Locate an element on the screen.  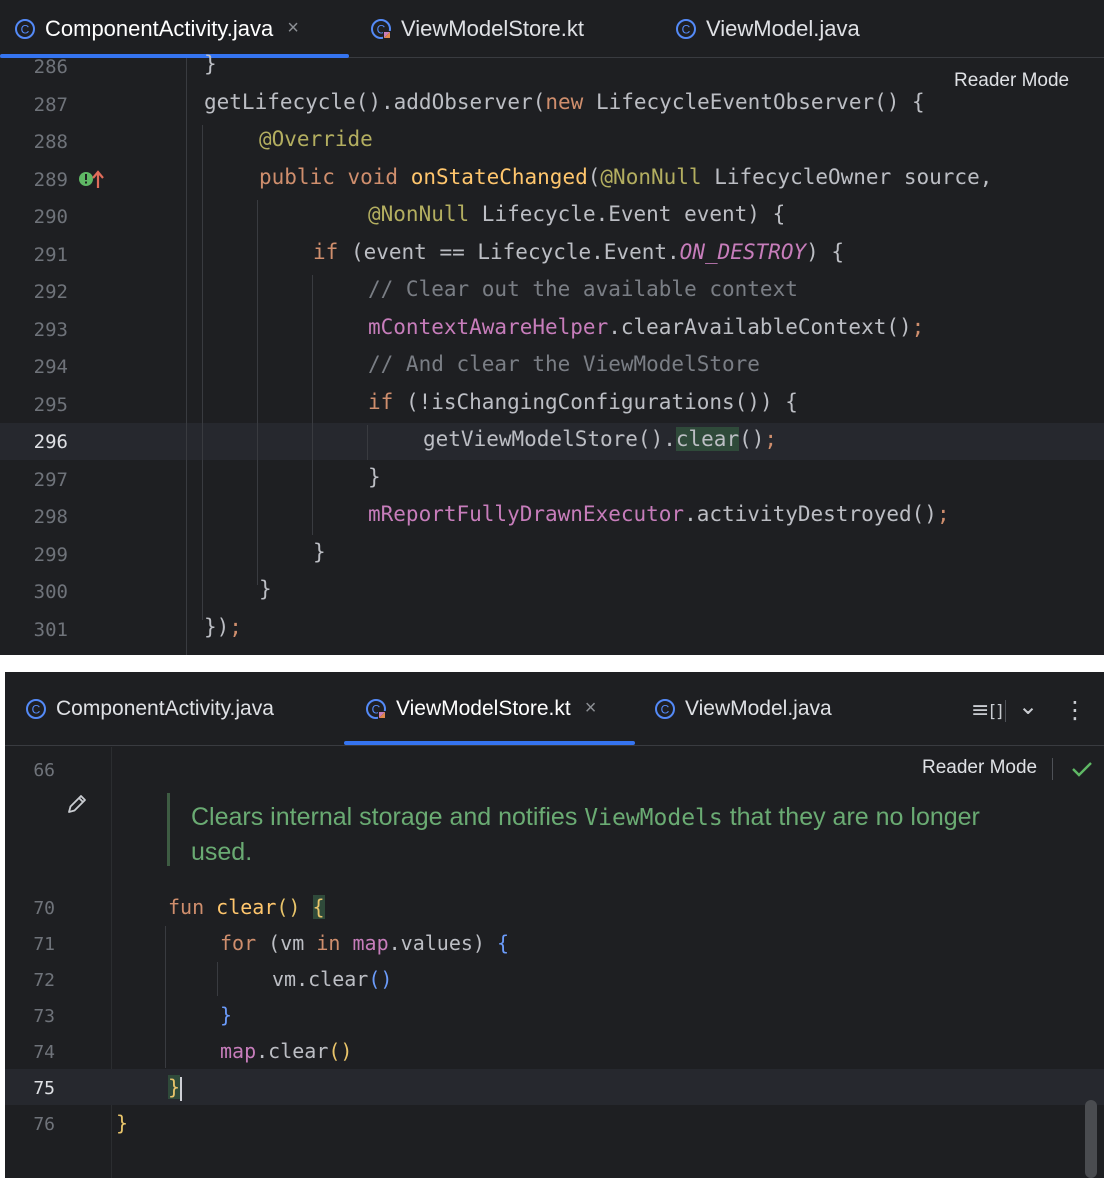
list-icon: ≡ is located at coordinates (980, 710).